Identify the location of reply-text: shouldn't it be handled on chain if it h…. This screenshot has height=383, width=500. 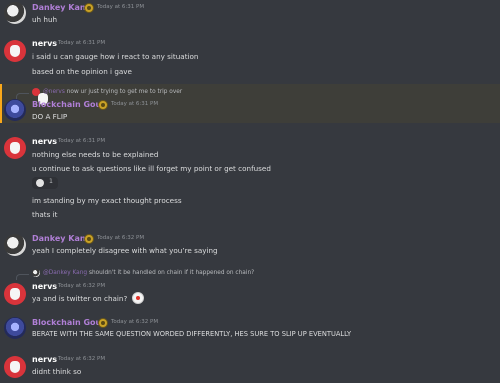
(171, 273).